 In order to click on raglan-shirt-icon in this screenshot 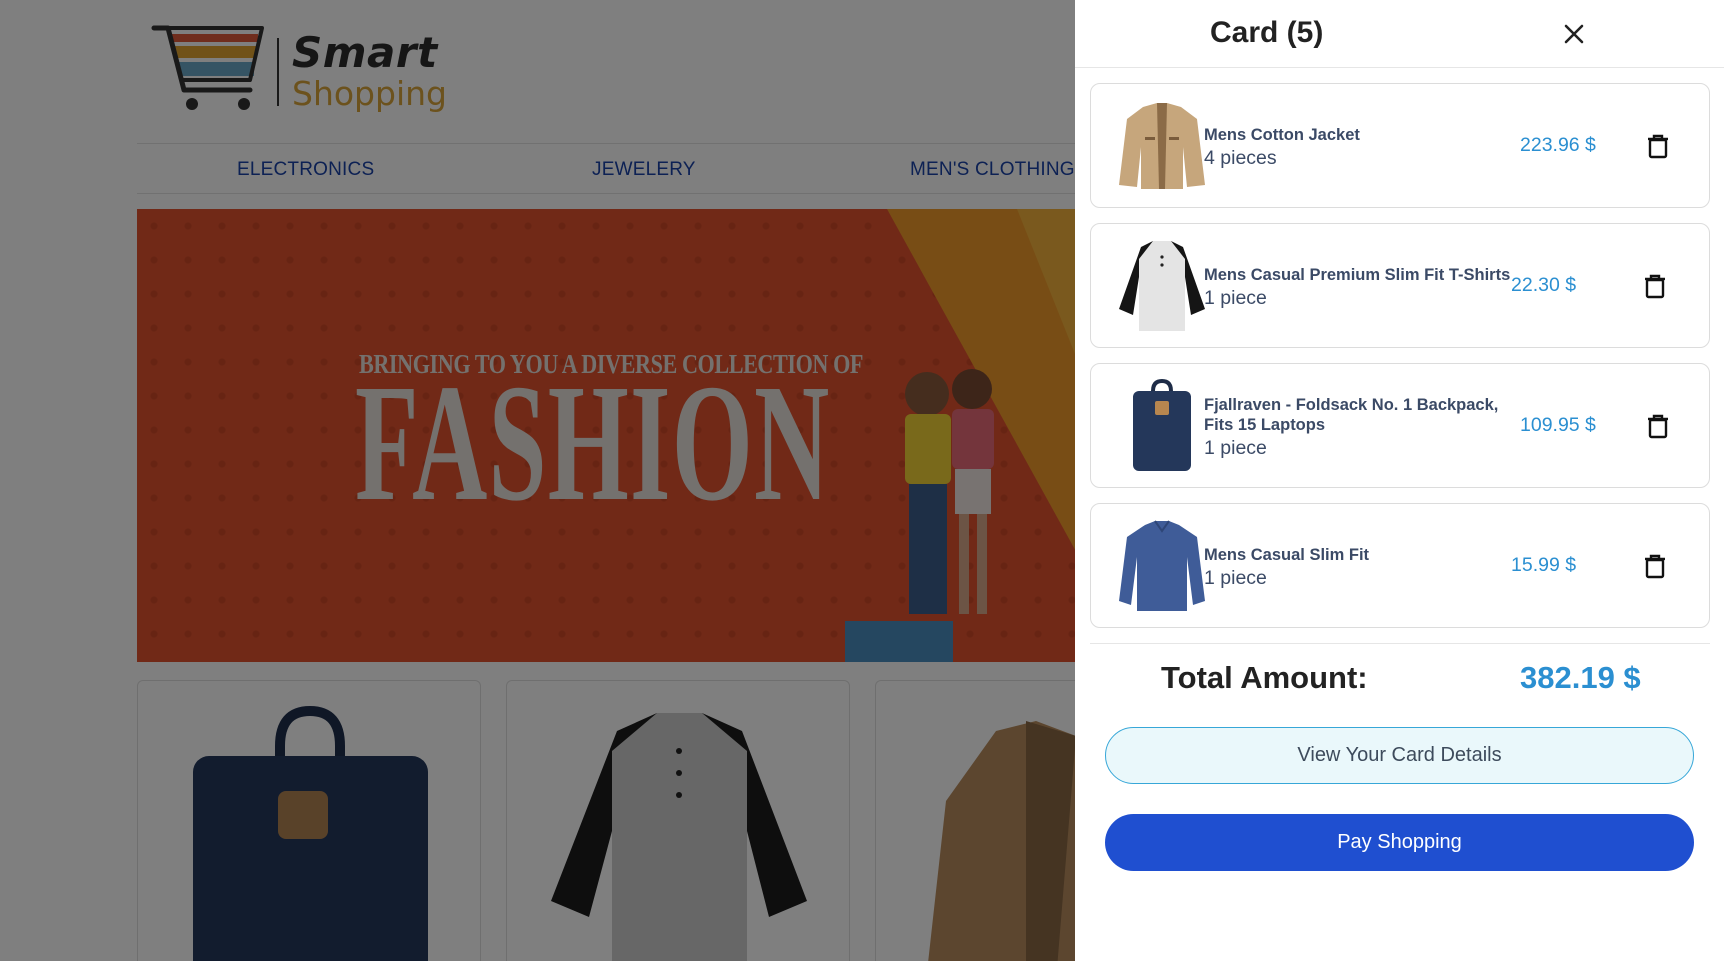, I will do `click(1162, 286)`.